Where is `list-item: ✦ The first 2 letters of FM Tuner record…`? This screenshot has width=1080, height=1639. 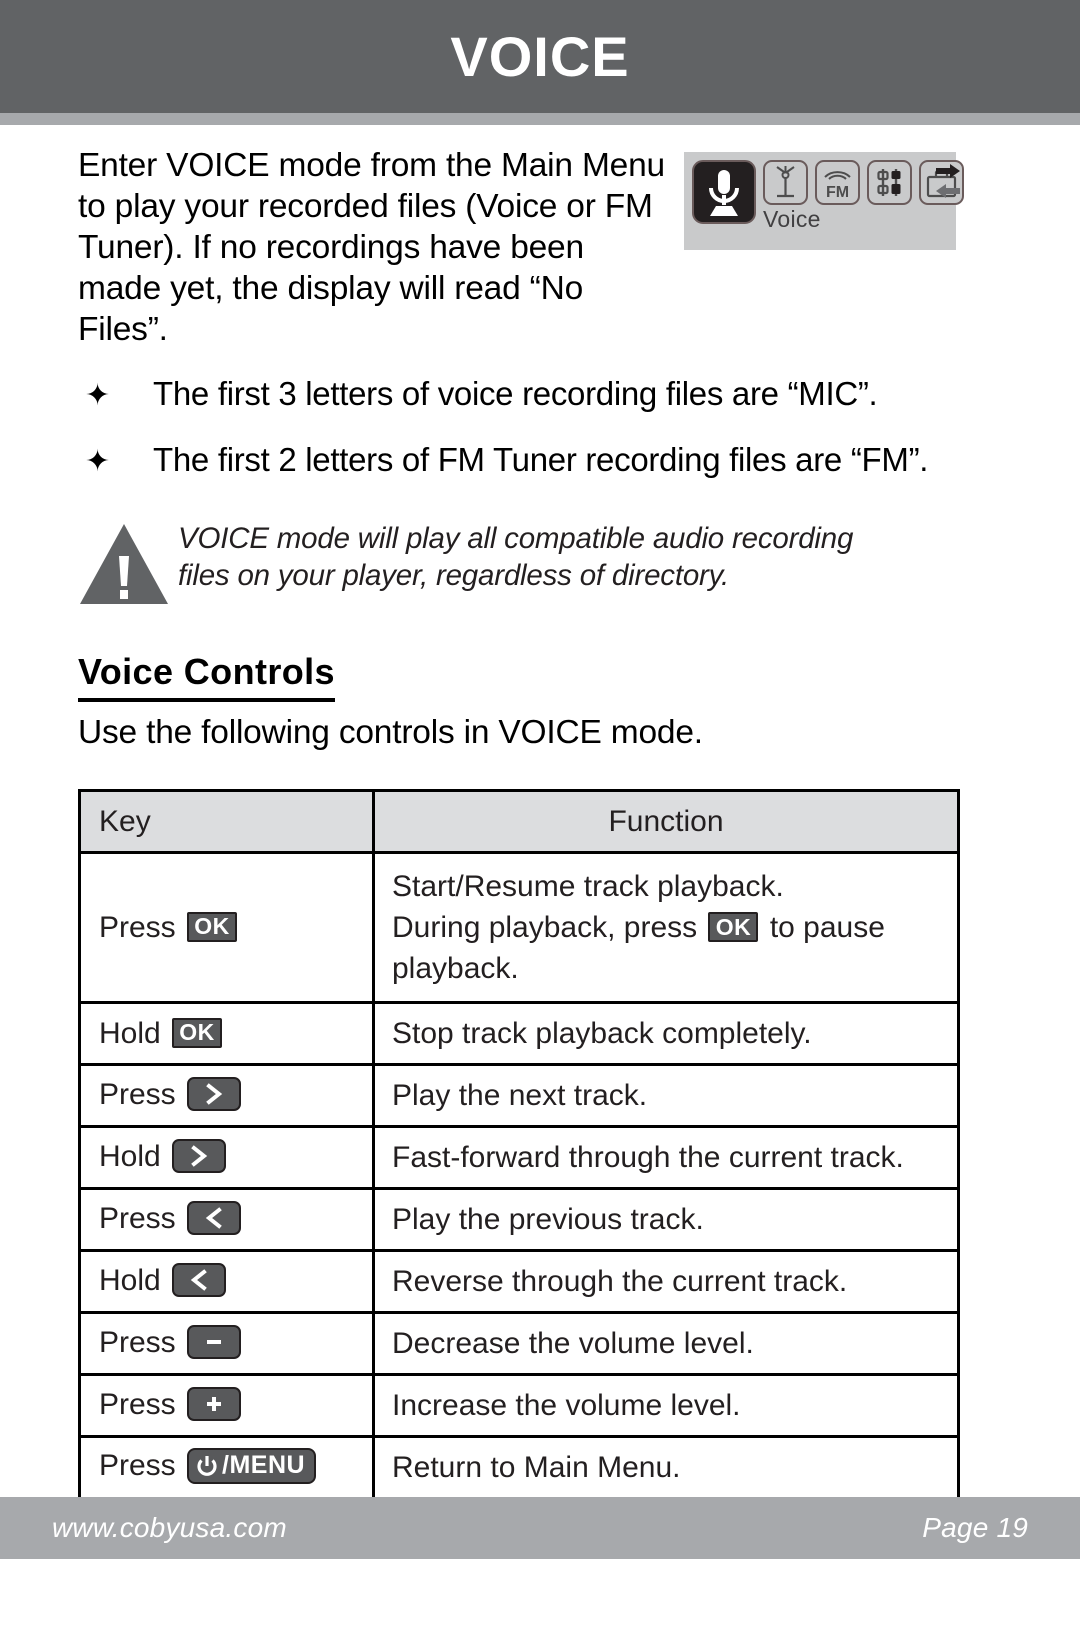 list-item: ✦ The first 2 letters of FM Tuner record… is located at coordinates (528, 460).